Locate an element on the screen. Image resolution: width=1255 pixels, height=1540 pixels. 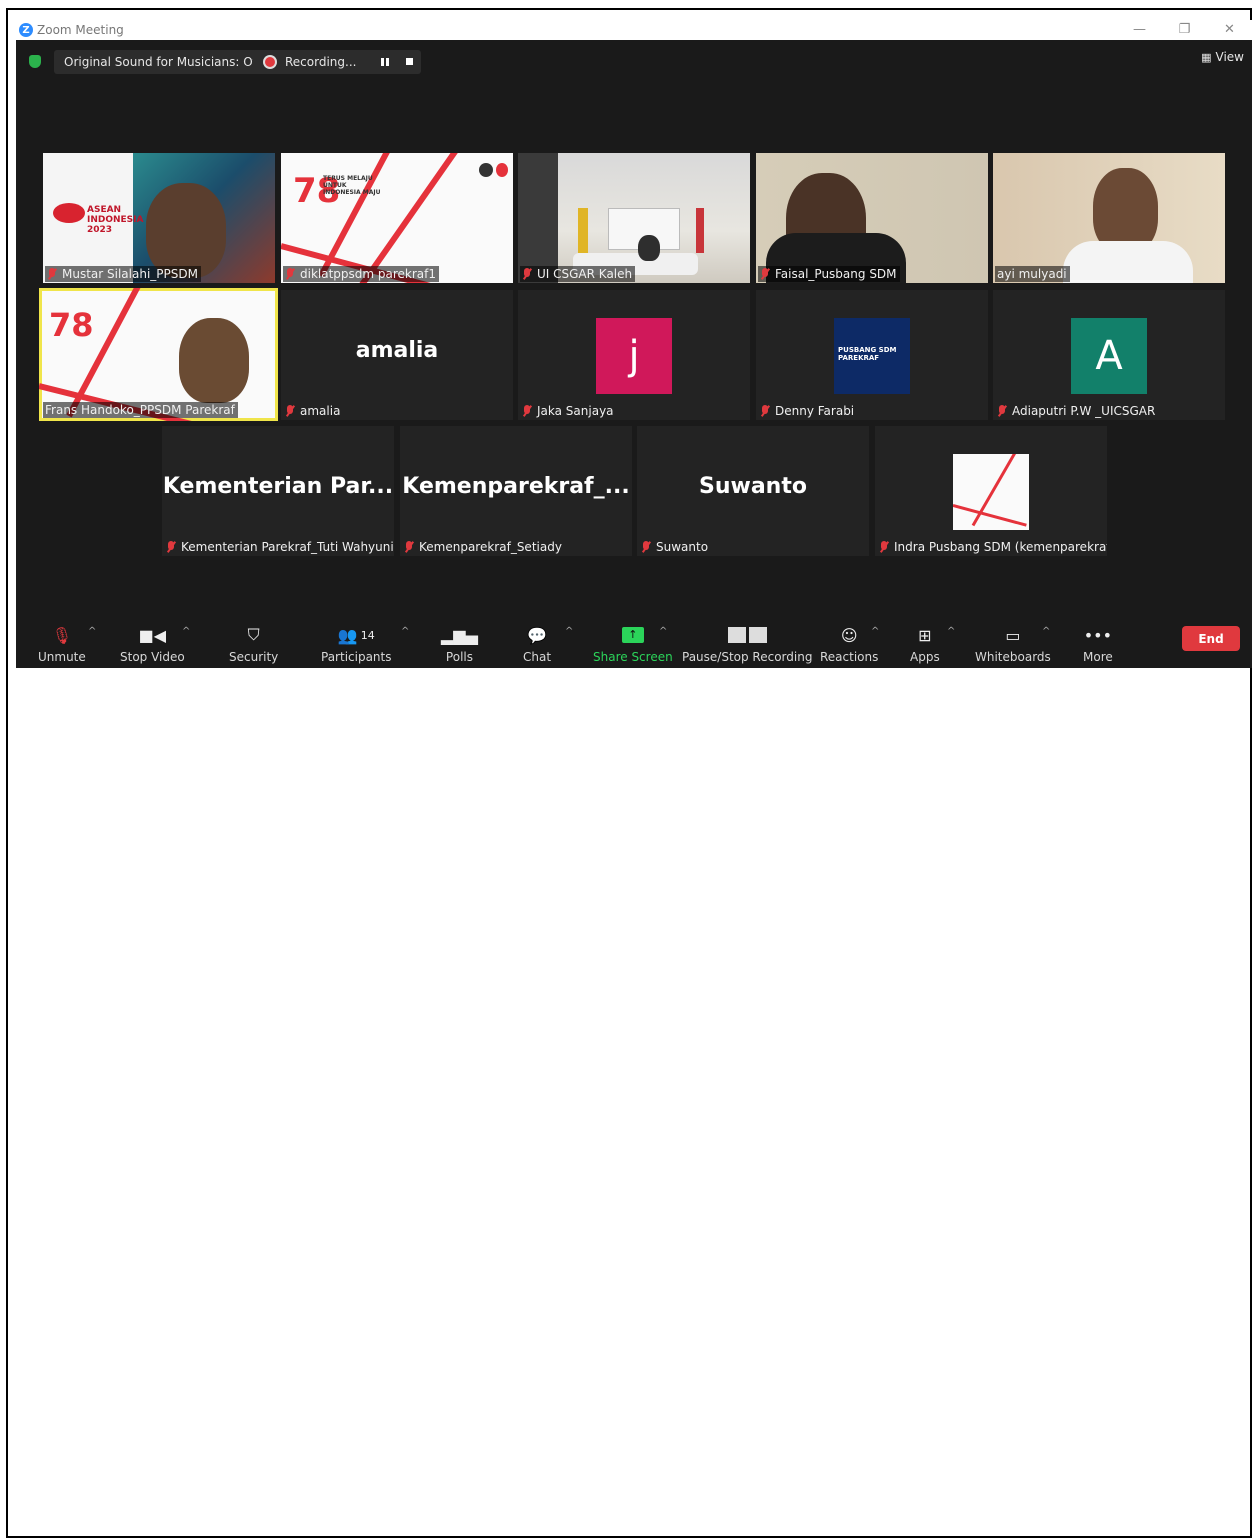
stop-video-button: ■◀ Stop Video is located at coordinates (152, 644).